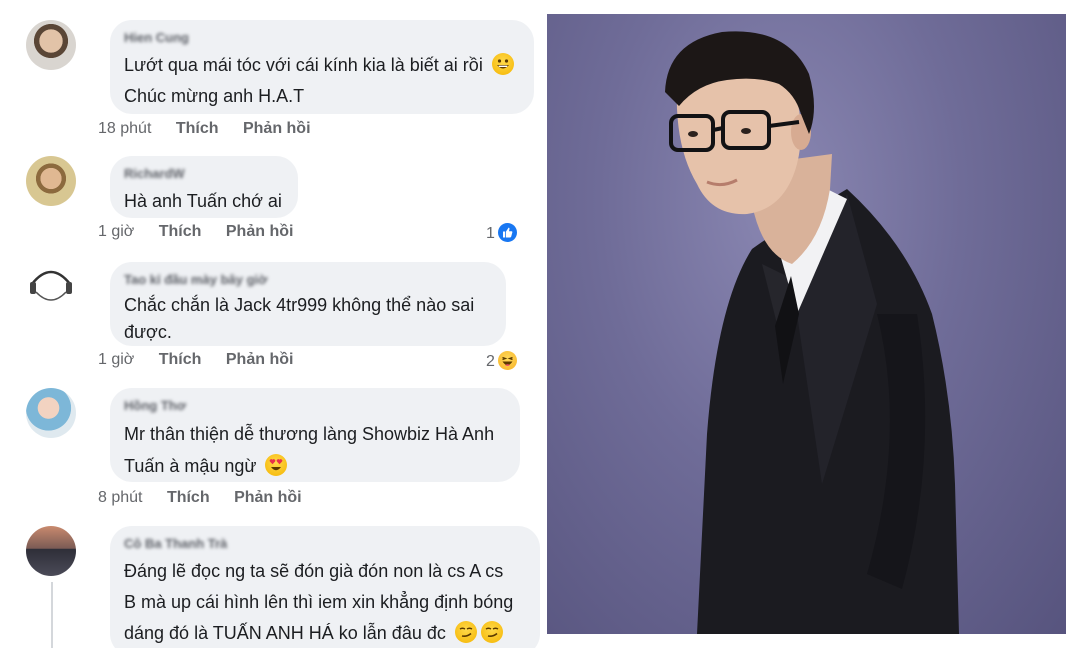 The height and width of the screenshot is (648, 1080). What do you see at coordinates (308, 280) in the screenshot?
I see `comment-author: Tao kỉ đầu mày bây giờ` at bounding box center [308, 280].